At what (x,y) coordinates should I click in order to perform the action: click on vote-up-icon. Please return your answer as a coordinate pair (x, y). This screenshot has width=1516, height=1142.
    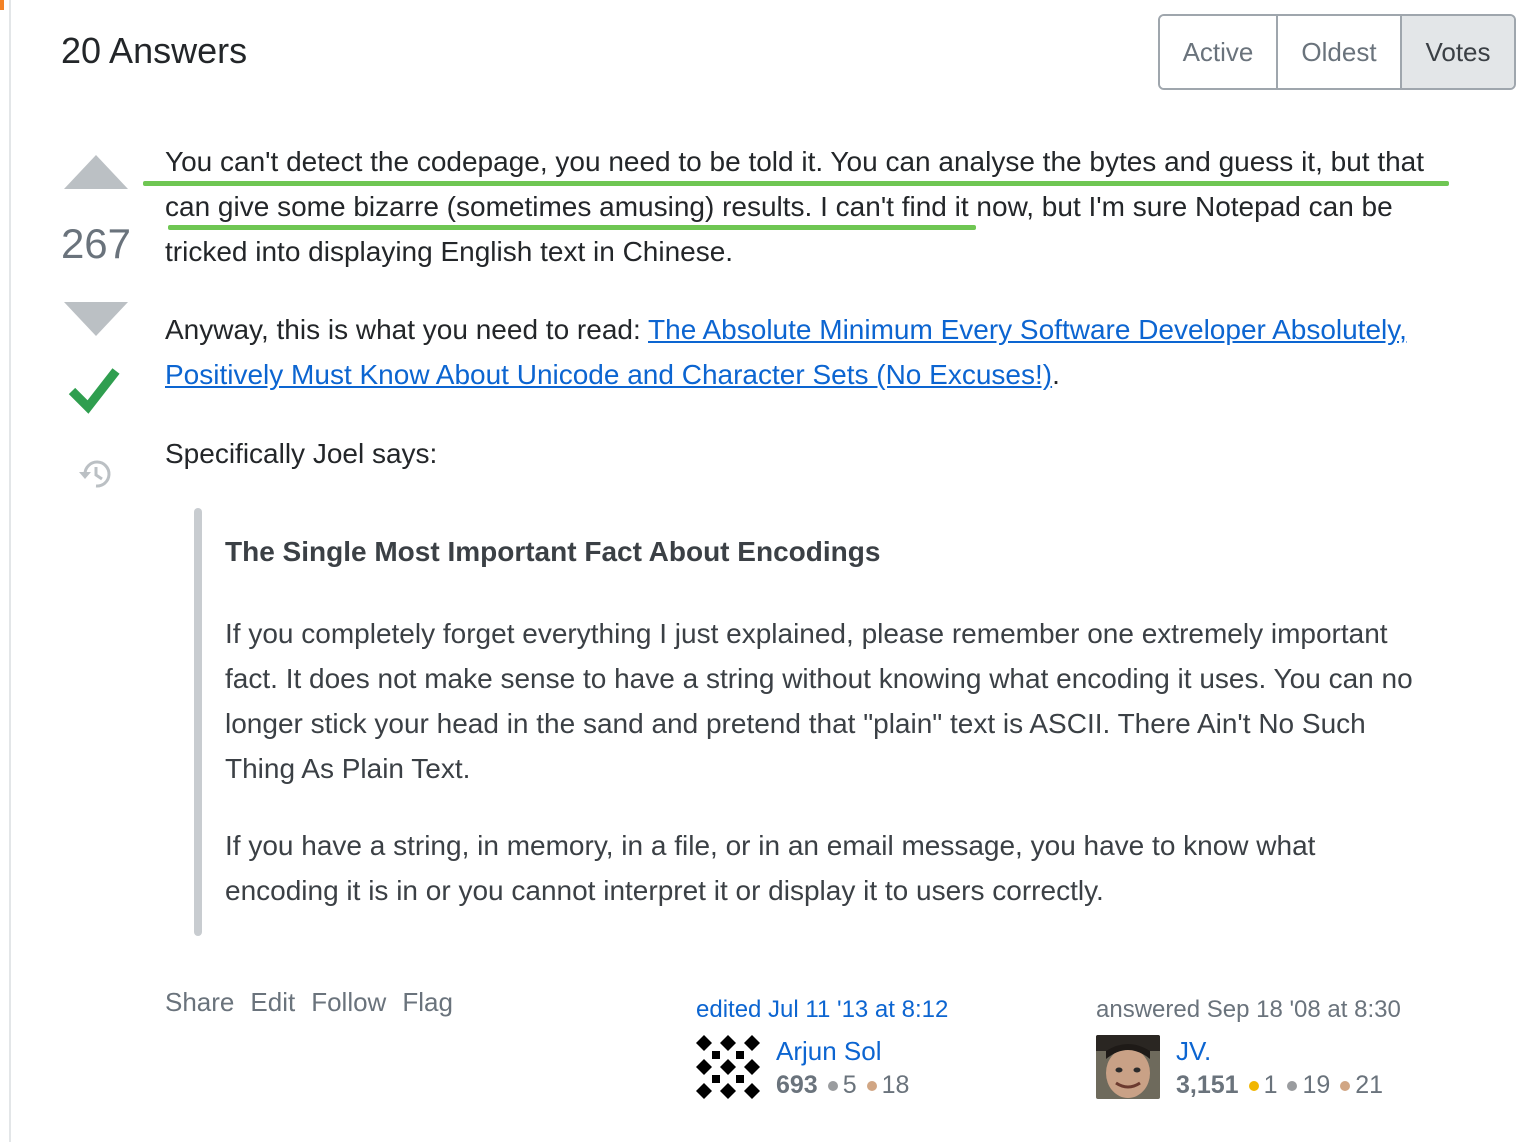
    Looking at the image, I should click on (96, 172).